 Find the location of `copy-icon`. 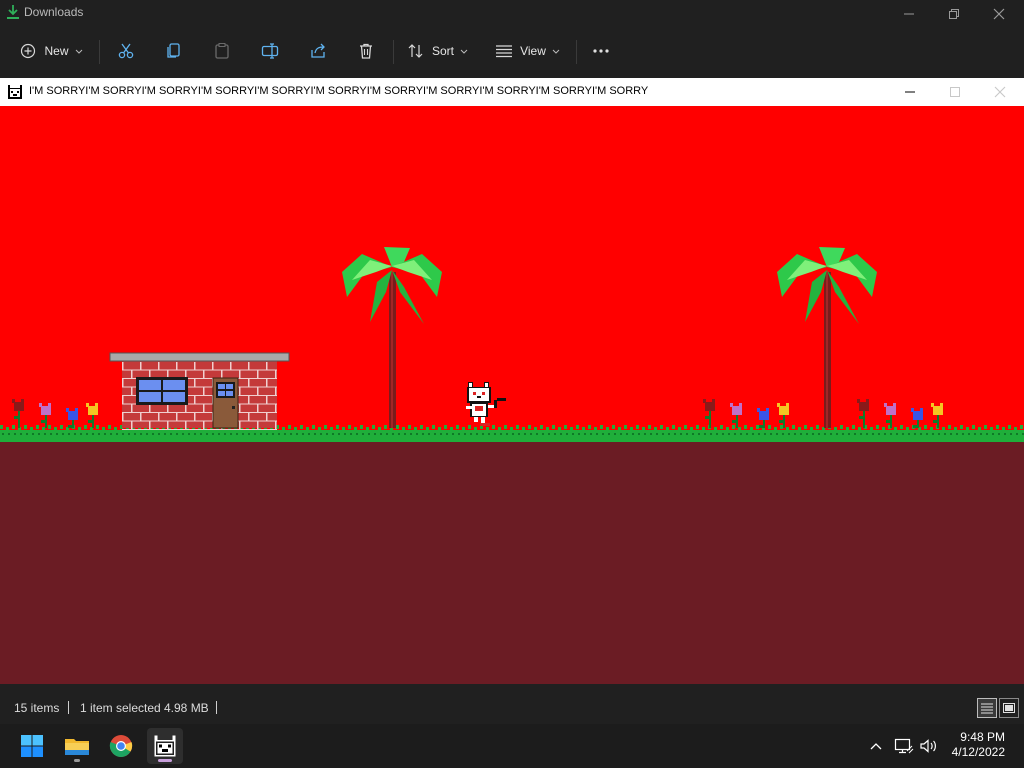

copy-icon is located at coordinates (173, 50).